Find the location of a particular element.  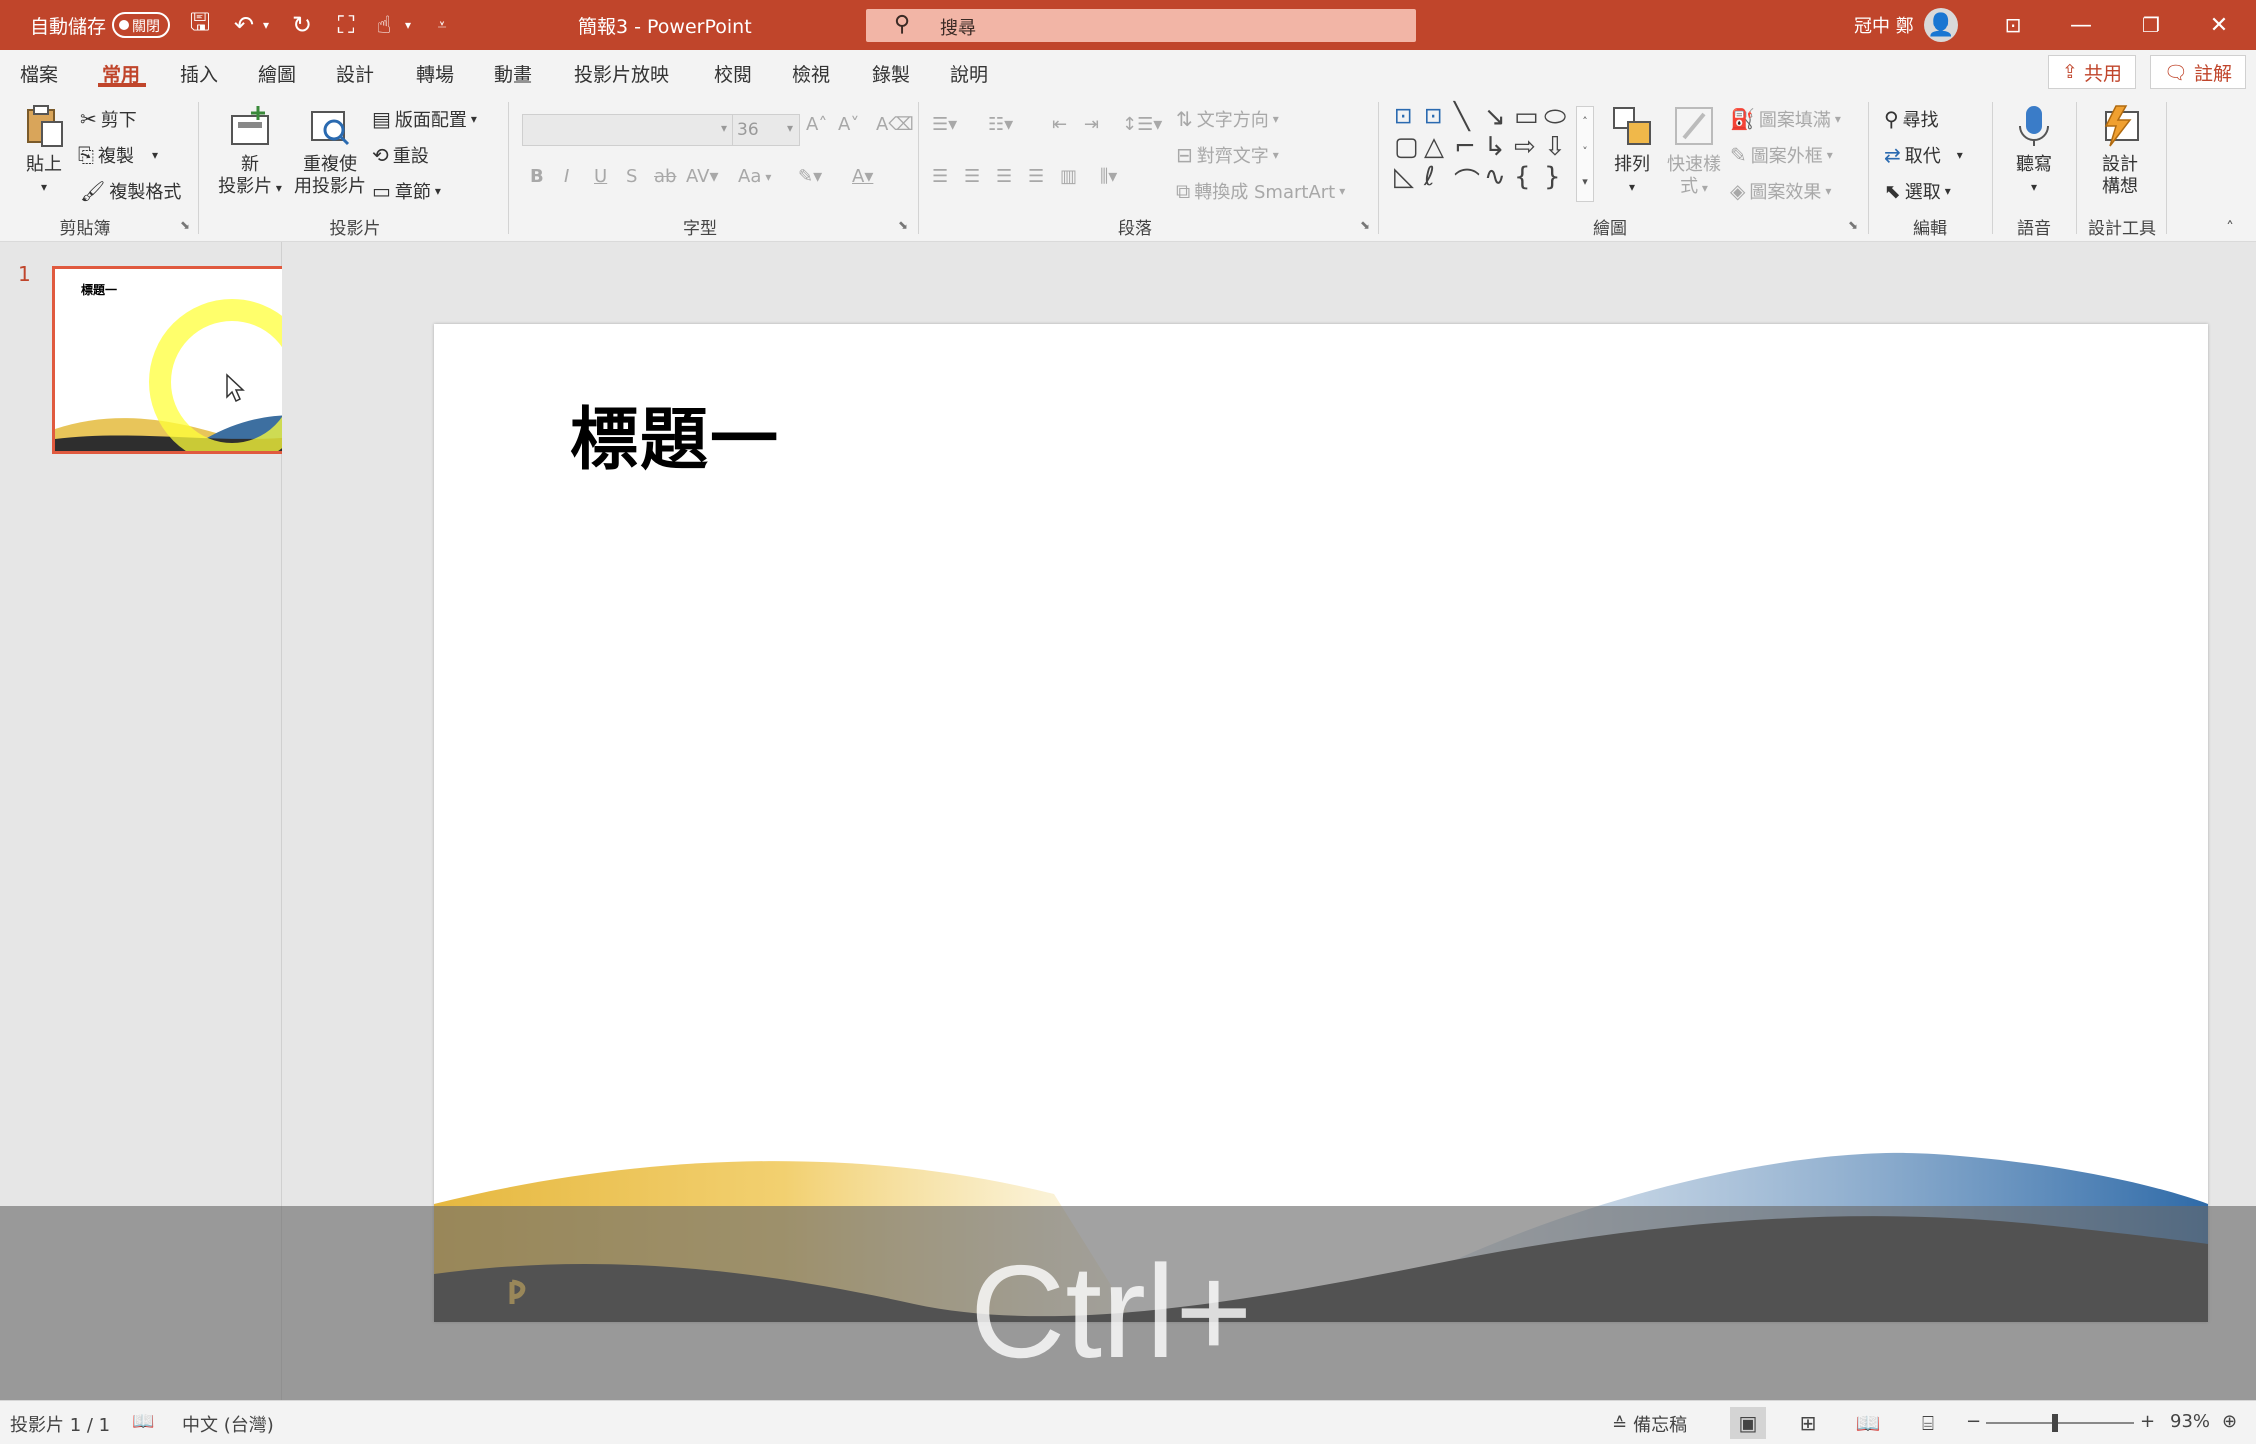

redo-icon: ↻ is located at coordinates (302, 25).